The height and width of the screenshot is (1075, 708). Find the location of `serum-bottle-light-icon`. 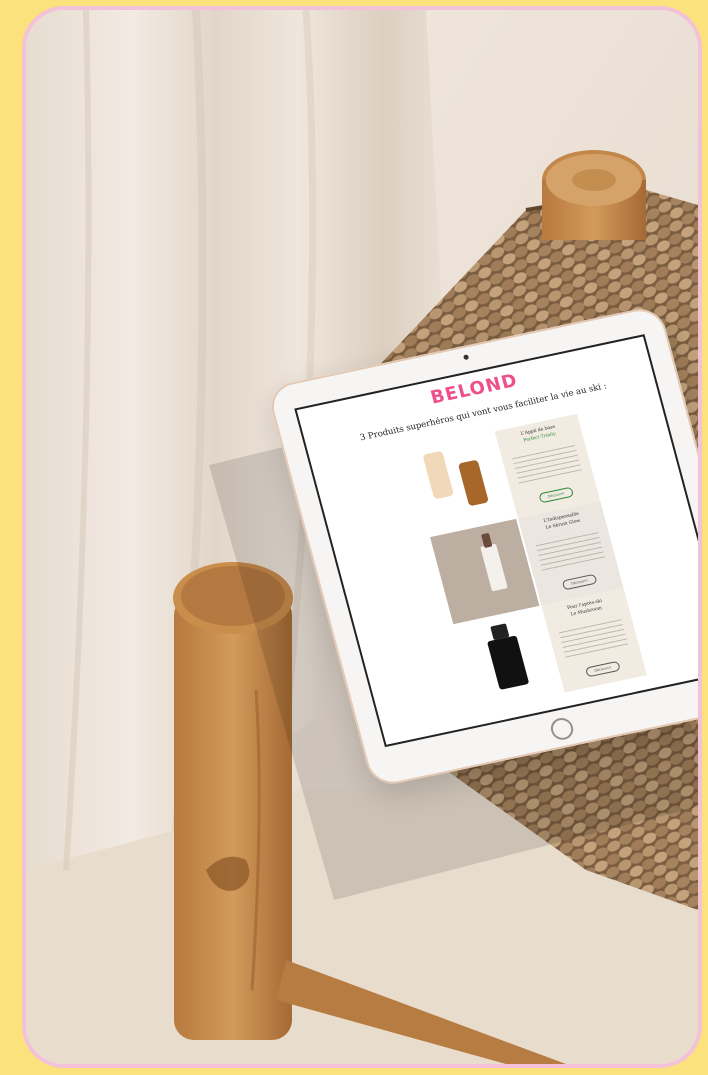

serum-bottle-light-icon is located at coordinates (438, 475).